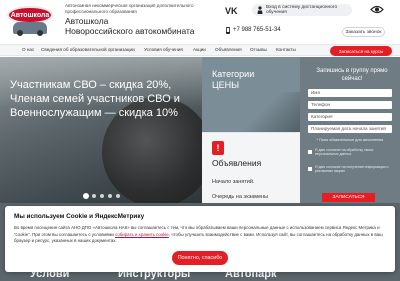 This screenshot has width=400, height=281. I want to click on slider-dots, so click(102, 196).